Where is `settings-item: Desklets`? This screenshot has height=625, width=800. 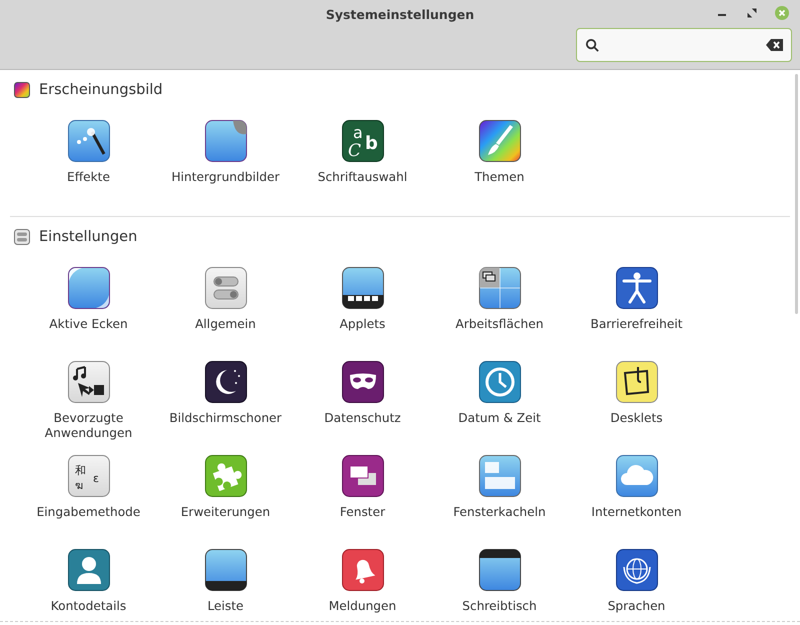
settings-item: Desklets is located at coordinates (636, 401).